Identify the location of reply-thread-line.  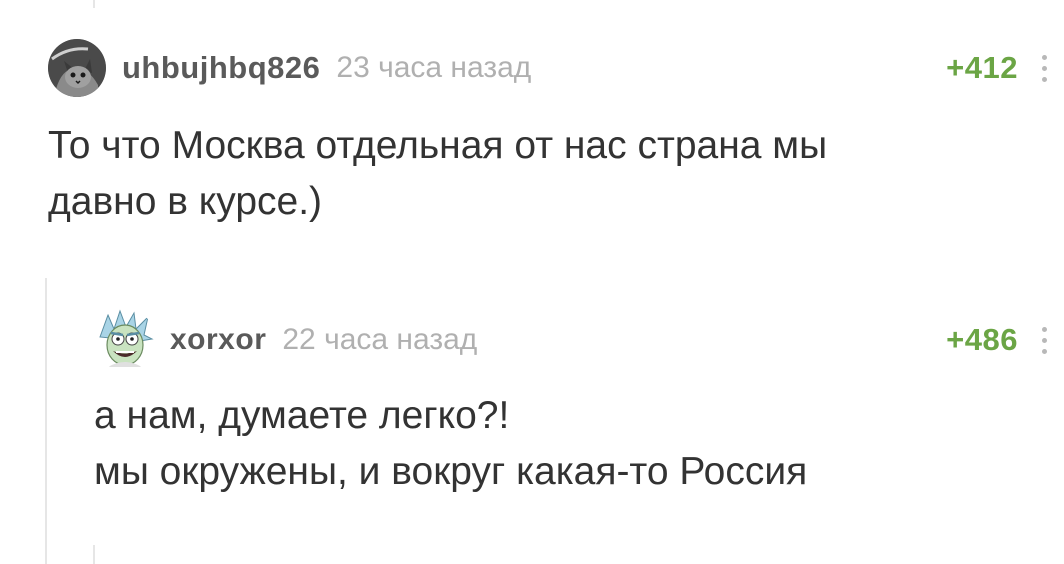
(46, 421).